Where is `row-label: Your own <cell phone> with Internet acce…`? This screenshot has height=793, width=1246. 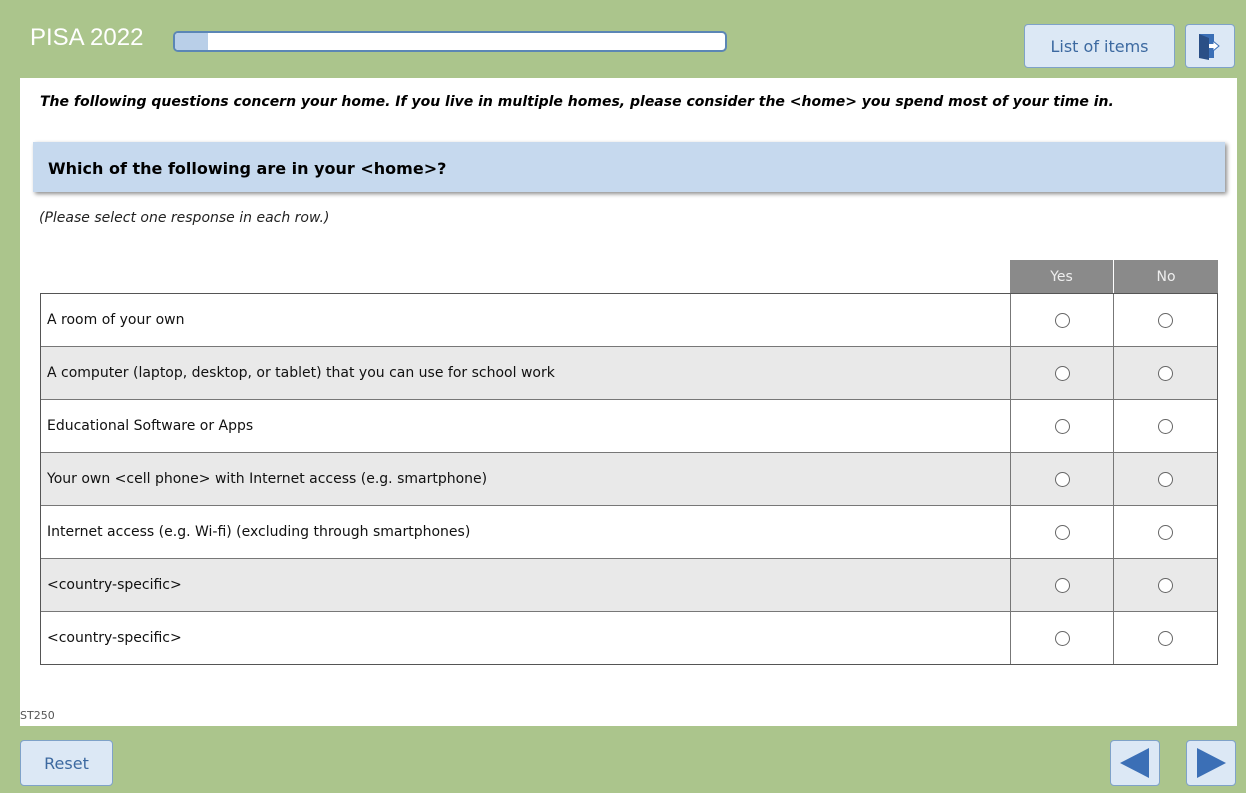
row-label: Your own <cell phone> with Internet acce… is located at coordinates (526, 479).